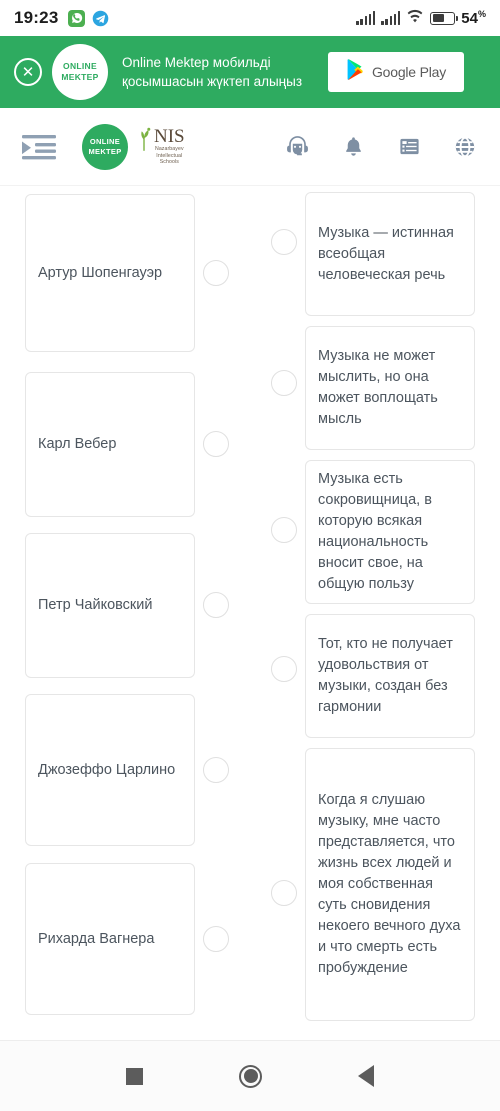  I want to click on nav-logo-line1: ONLINE, so click(105, 141).